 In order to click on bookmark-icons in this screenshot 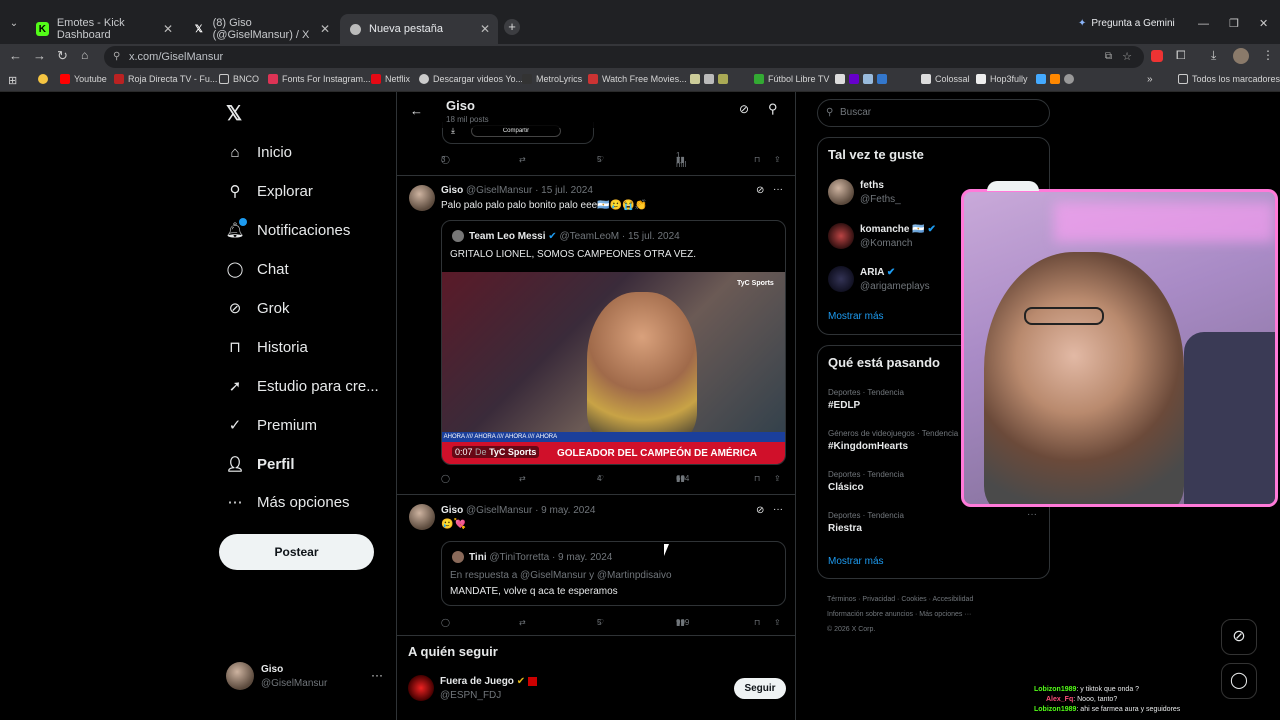, I will do `click(711, 79)`.